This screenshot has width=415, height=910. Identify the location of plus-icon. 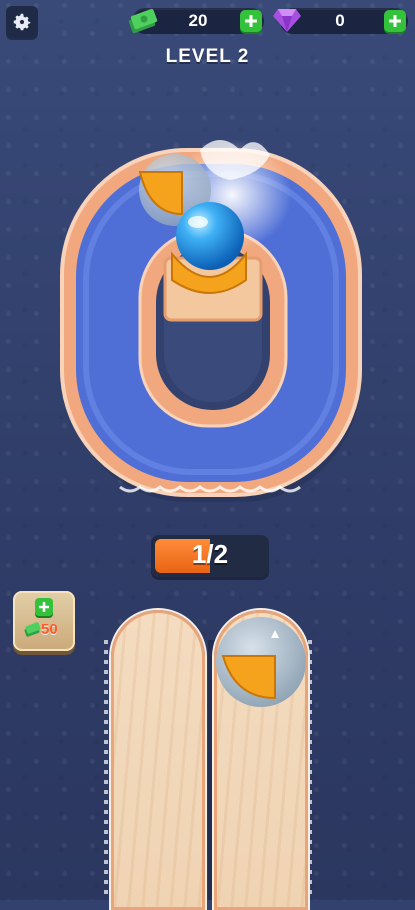
(44, 607).